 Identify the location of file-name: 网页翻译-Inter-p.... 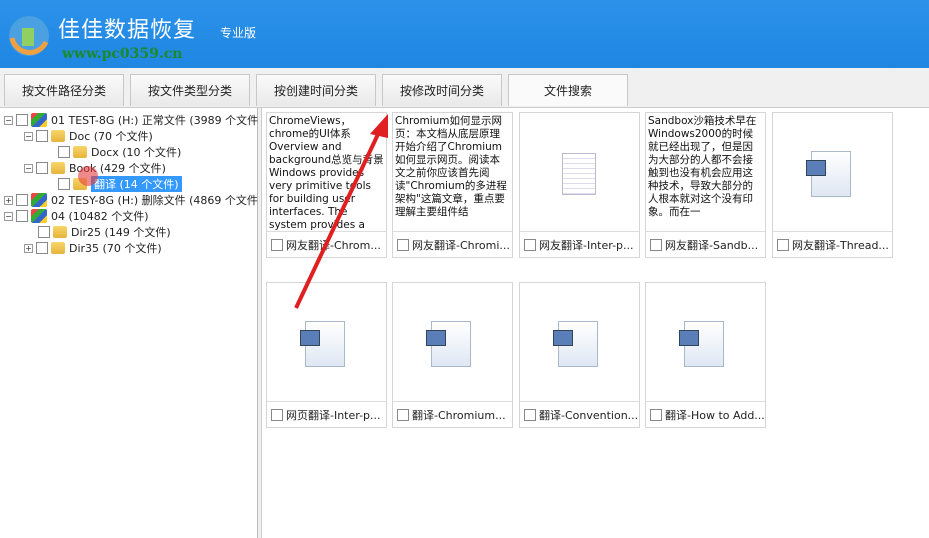
(333, 415).